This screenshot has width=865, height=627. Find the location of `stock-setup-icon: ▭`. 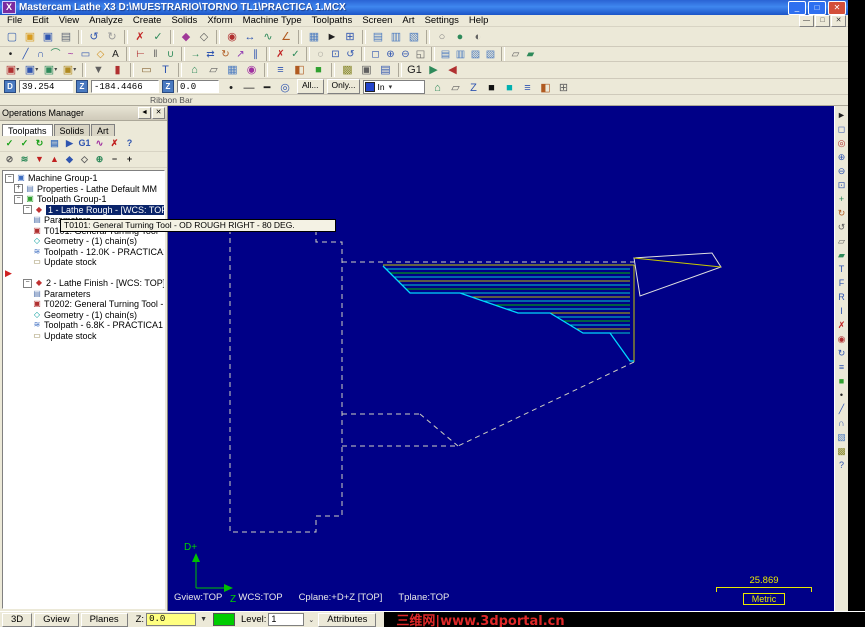

stock-setup-icon: ▭ is located at coordinates (146, 70).